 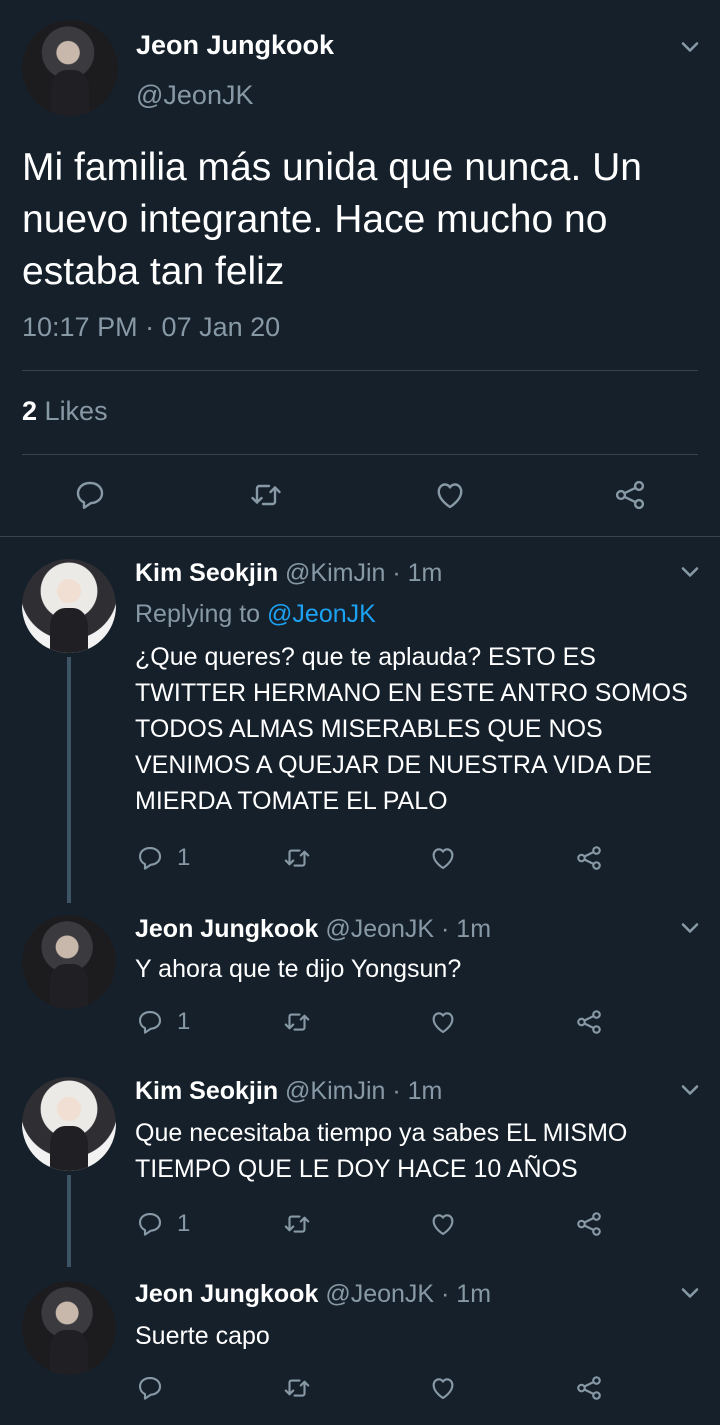 What do you see at coordinates (30, 411) in the screenshot?
I see `likes-number: 2` at bounding box center [30, 411].